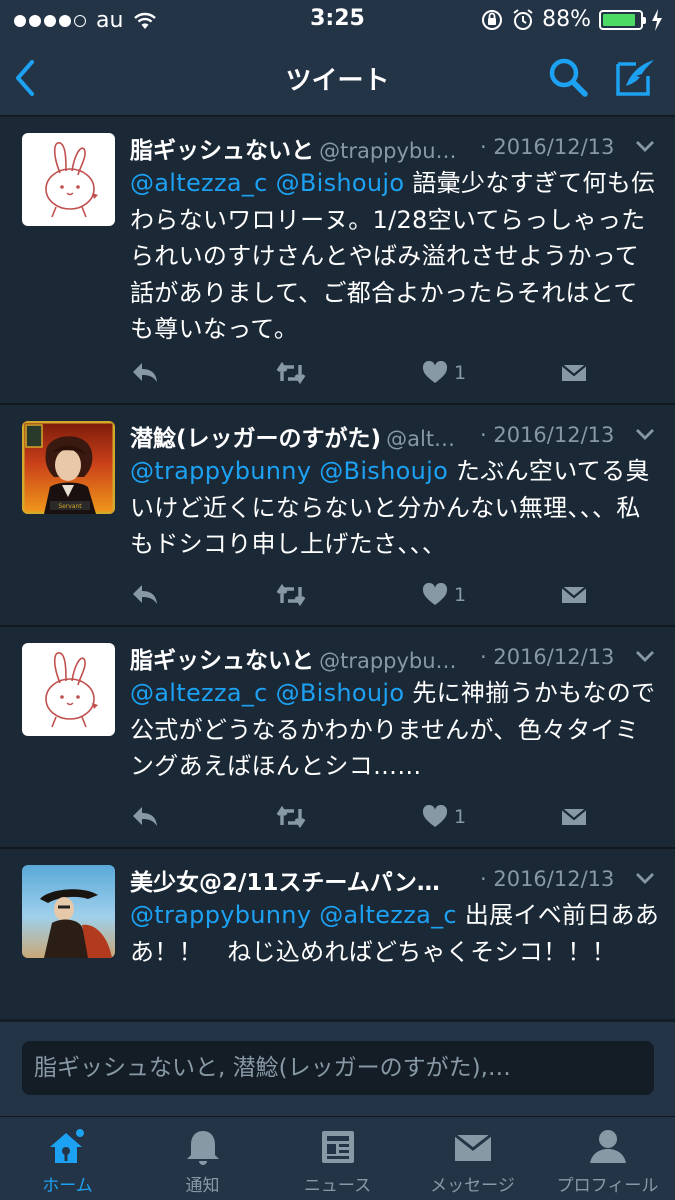 The height and width of the screenshot is (1200, 675). What do you see at coordinates (337, 1147) in the screenshot?
I see `news-icon` at bounding box center [337, 1147].